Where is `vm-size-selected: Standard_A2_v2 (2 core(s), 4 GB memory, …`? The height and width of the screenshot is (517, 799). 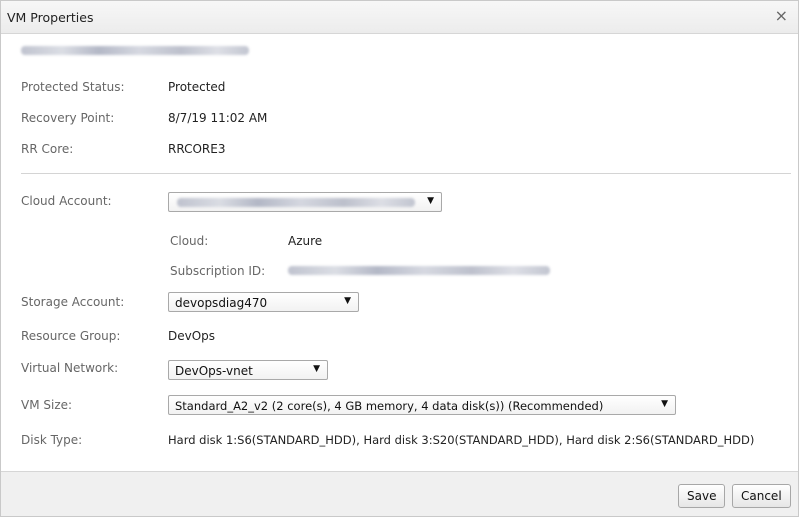
vm-size-selected: Standard_A2_v2 (2 core(s), 4 GB memory, … is located at coordinates (389, 406).